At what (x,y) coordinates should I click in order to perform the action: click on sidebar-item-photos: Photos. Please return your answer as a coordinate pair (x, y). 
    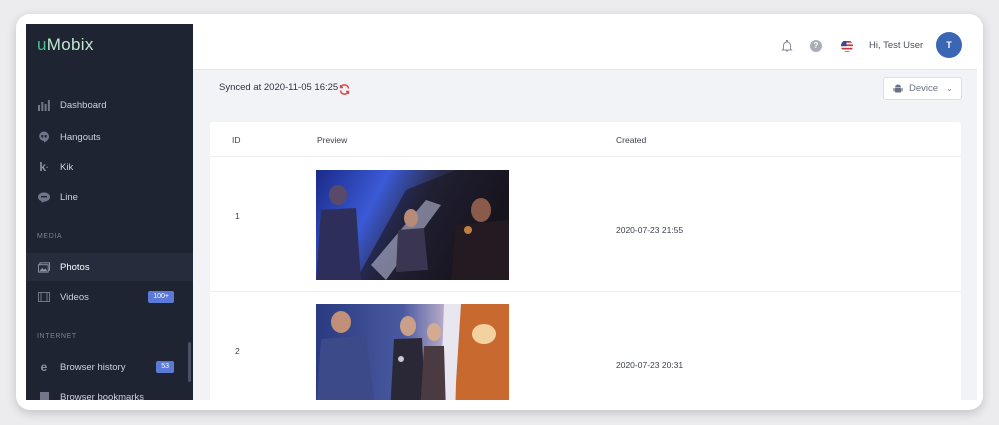
    Looking at the image, I should click on (109, 267).